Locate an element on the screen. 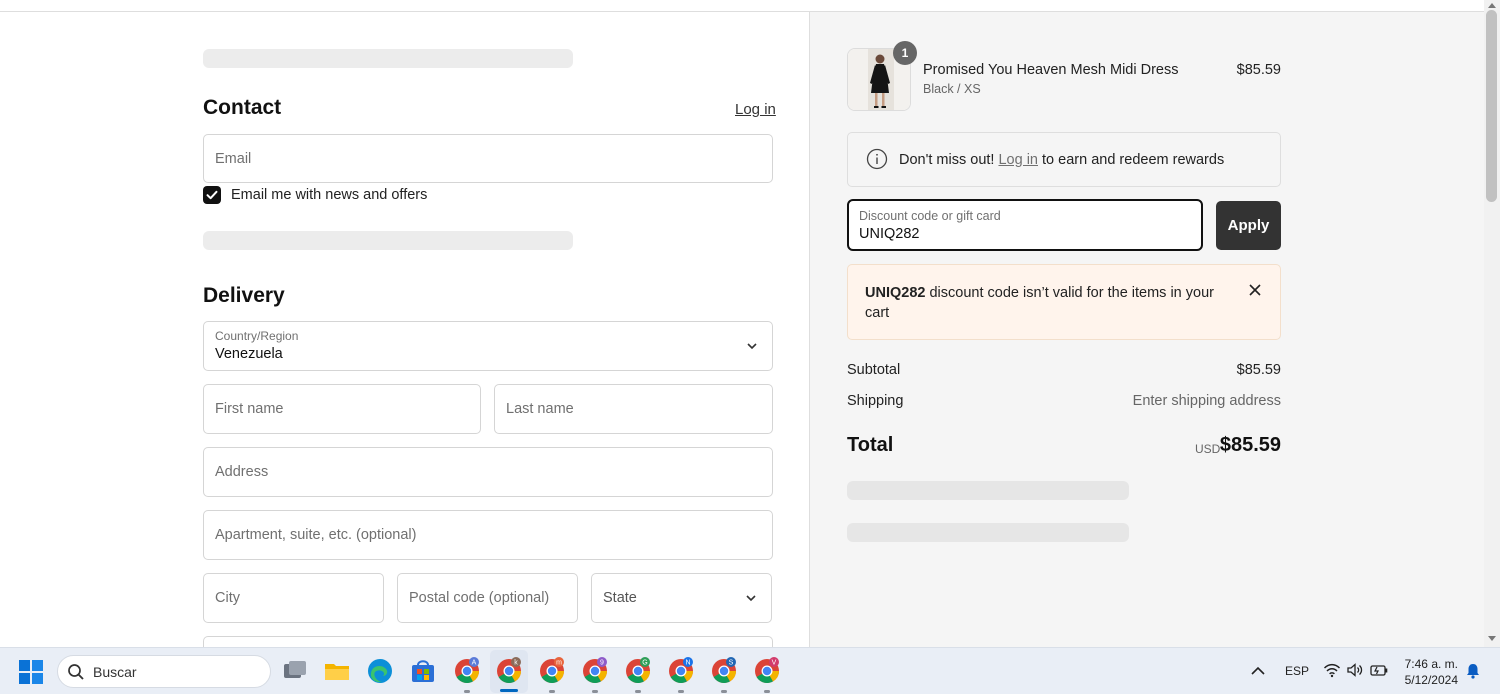 The height and width of the screenshot is (694, 1500). news-checkbox-label: Email me with news and offers is located at coordinates (329, 195).